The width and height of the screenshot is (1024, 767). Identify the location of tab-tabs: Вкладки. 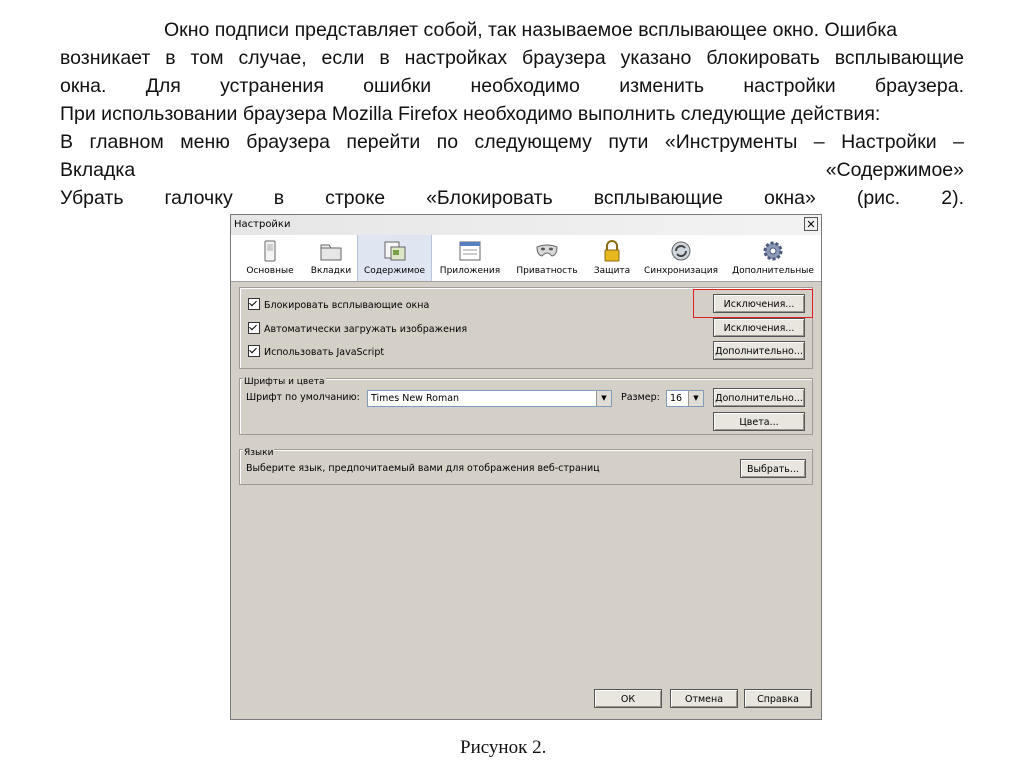
(331, 258).